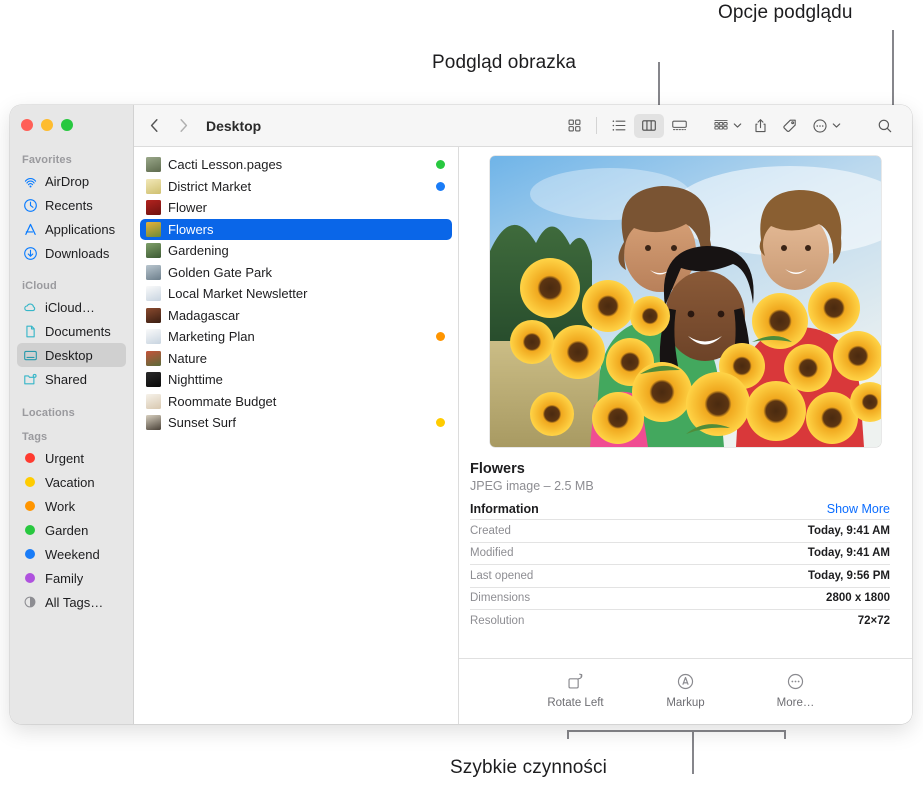  I want to click on group-by-button, so click(721, 126).